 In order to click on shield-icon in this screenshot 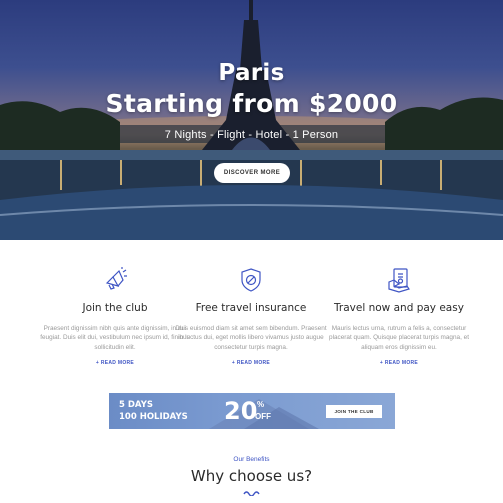, I will do `click(251, 280)`.